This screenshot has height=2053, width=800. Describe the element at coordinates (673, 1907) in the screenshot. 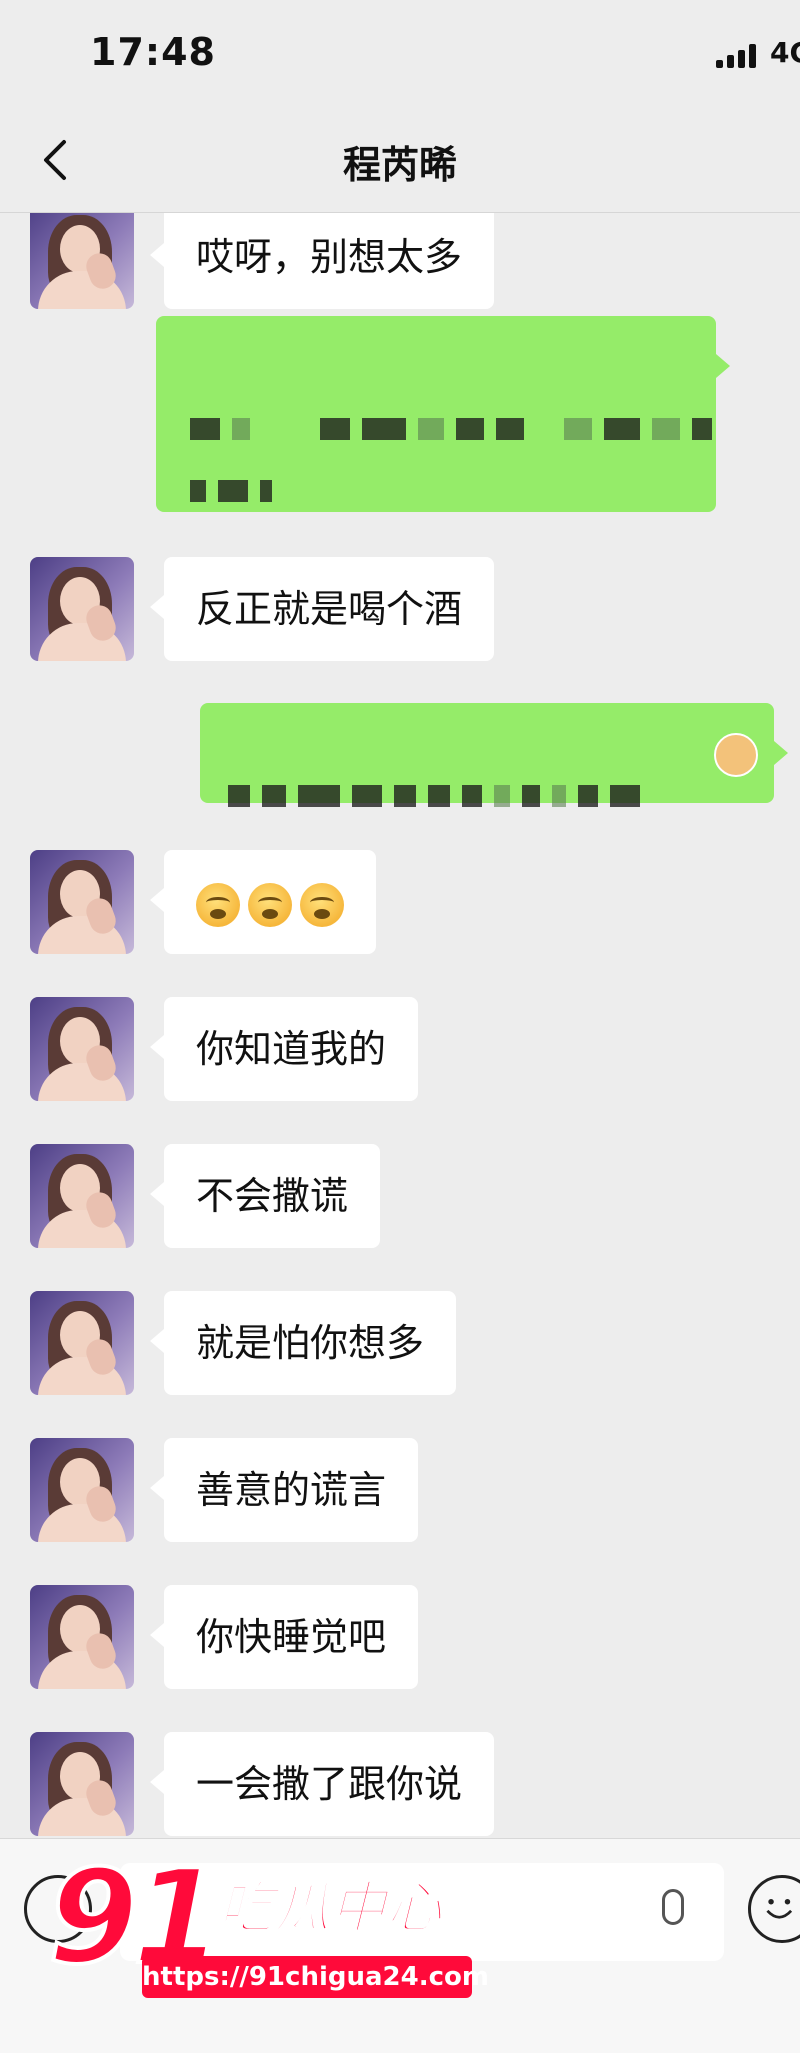

I see `microphone-icon` at that location.